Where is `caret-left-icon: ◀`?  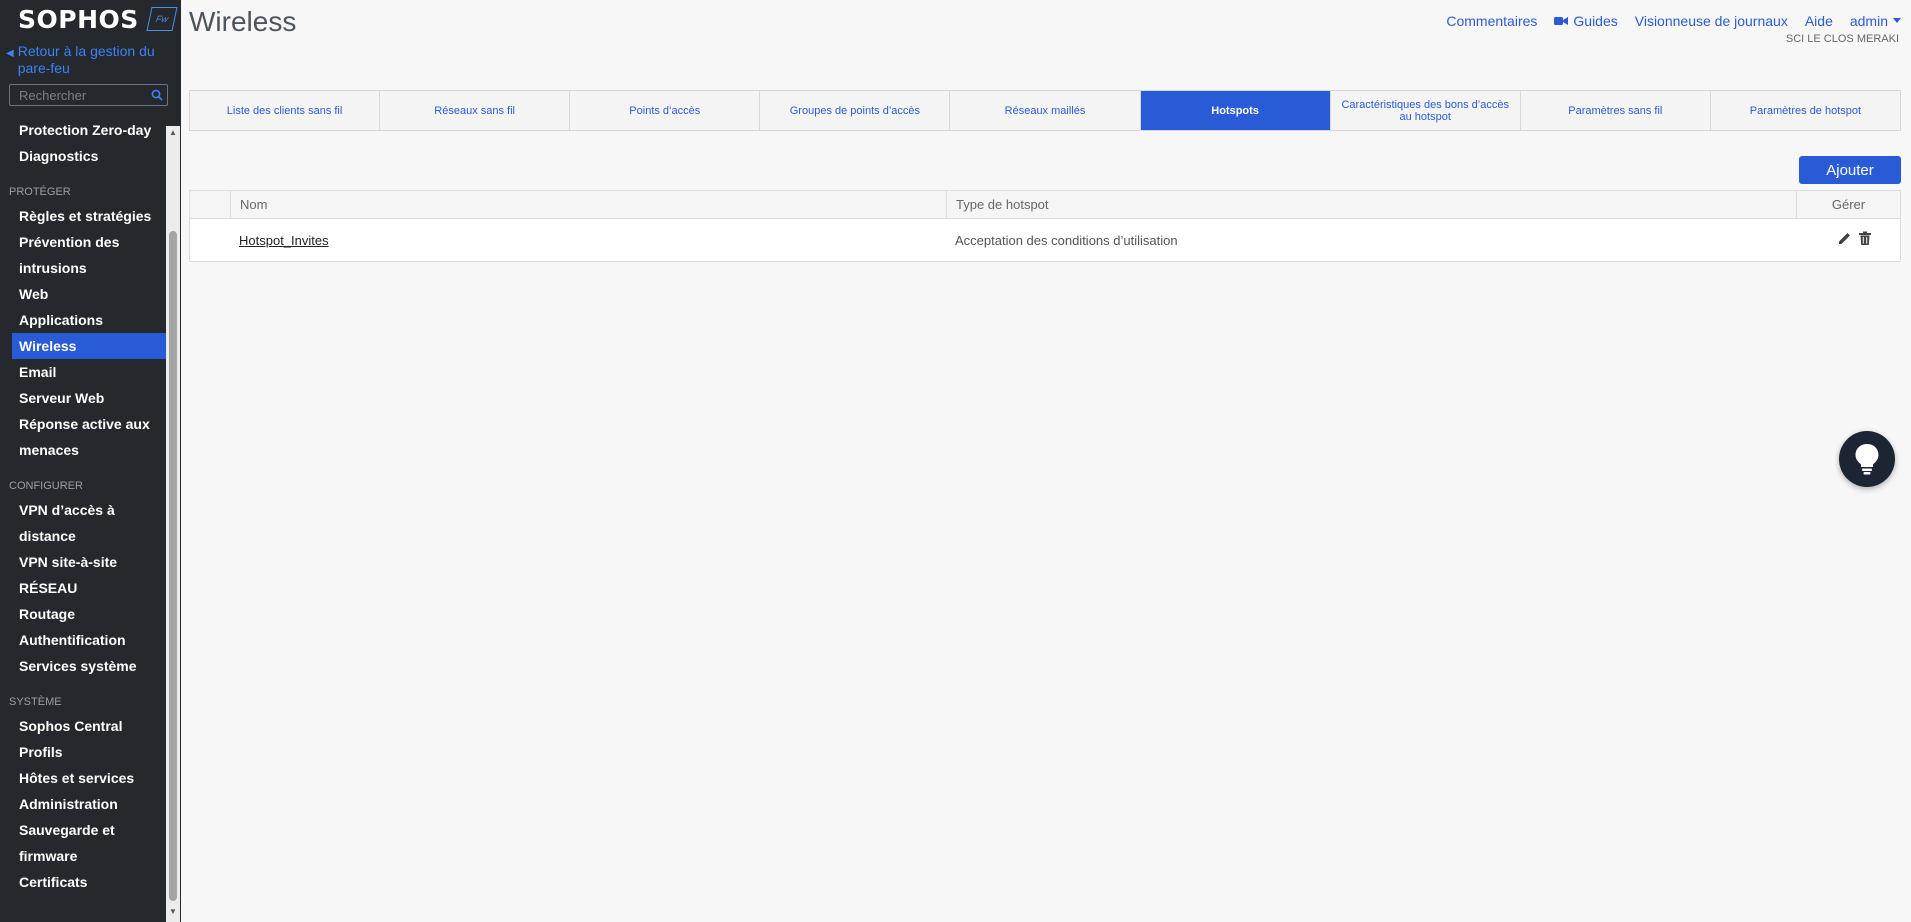 caret-left-icon: ◀ is located at coordinates (10, 53).